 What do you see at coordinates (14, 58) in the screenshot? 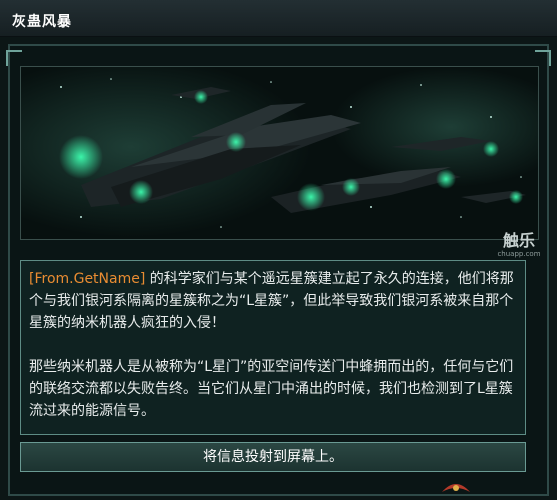
I see `frame-corner-top-left` at bounding box center [14, 58].